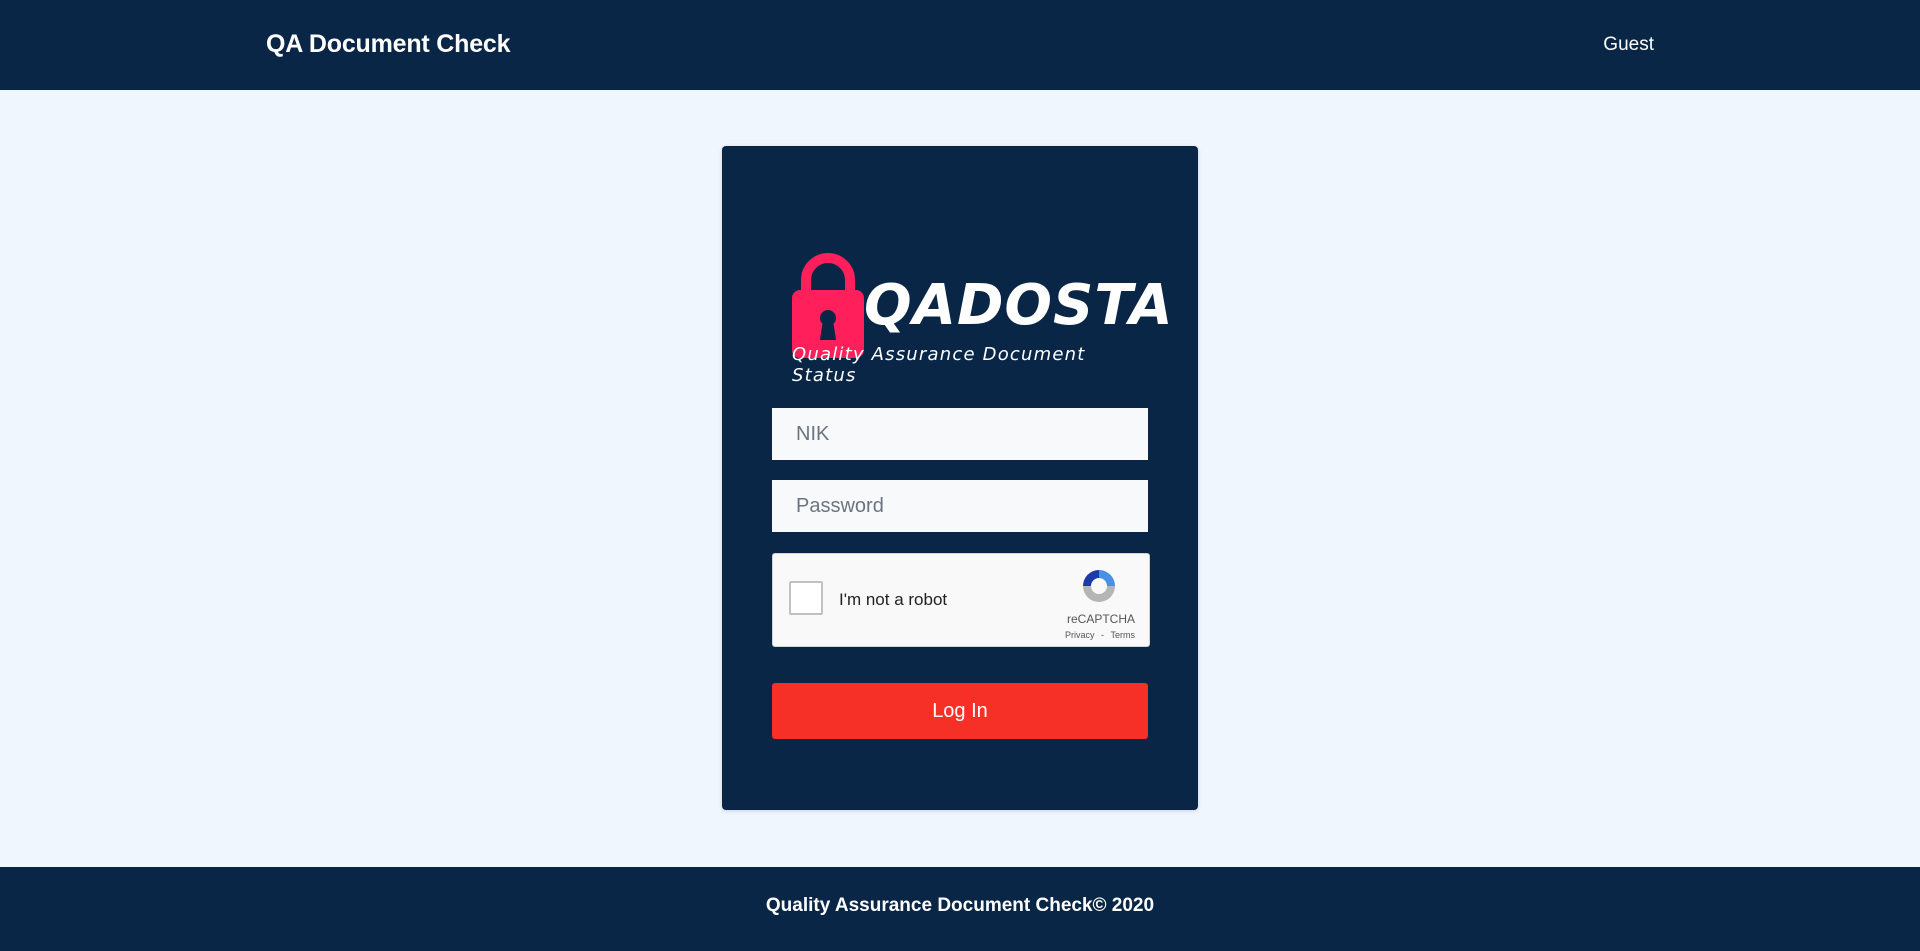 The width and height of the screenshot is (1920, 951). Describe the element at coordinates (388, 44) in the screenshot. I see `app-brand-link: QA Document Check` at that location.